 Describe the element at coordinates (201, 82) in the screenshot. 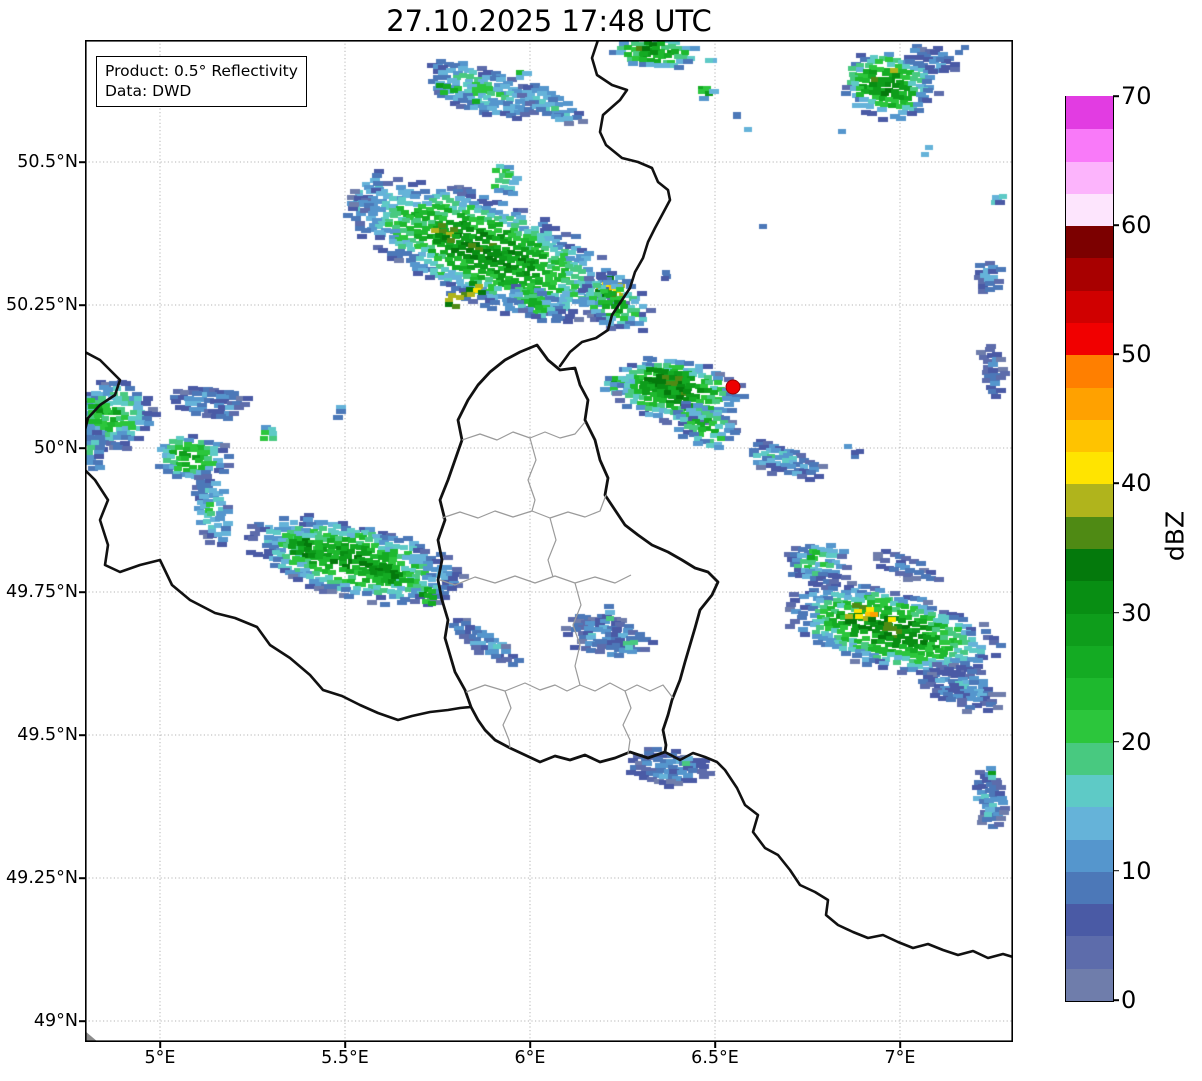

I see `info-box: Product: 0.5° Reflectivity Data: DWD` at that location.